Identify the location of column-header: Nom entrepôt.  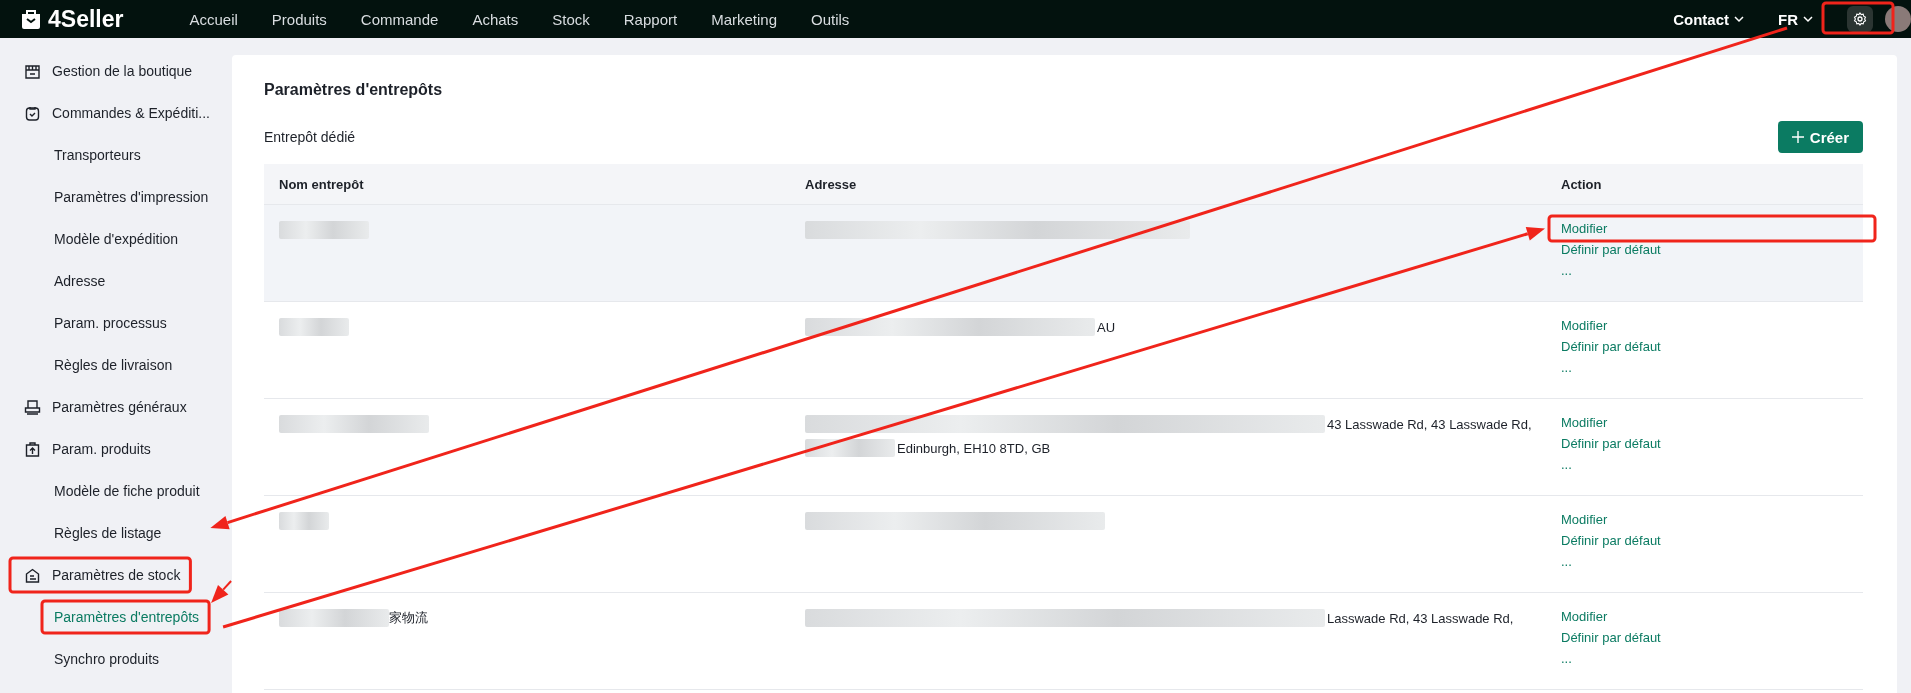
(321, 184).